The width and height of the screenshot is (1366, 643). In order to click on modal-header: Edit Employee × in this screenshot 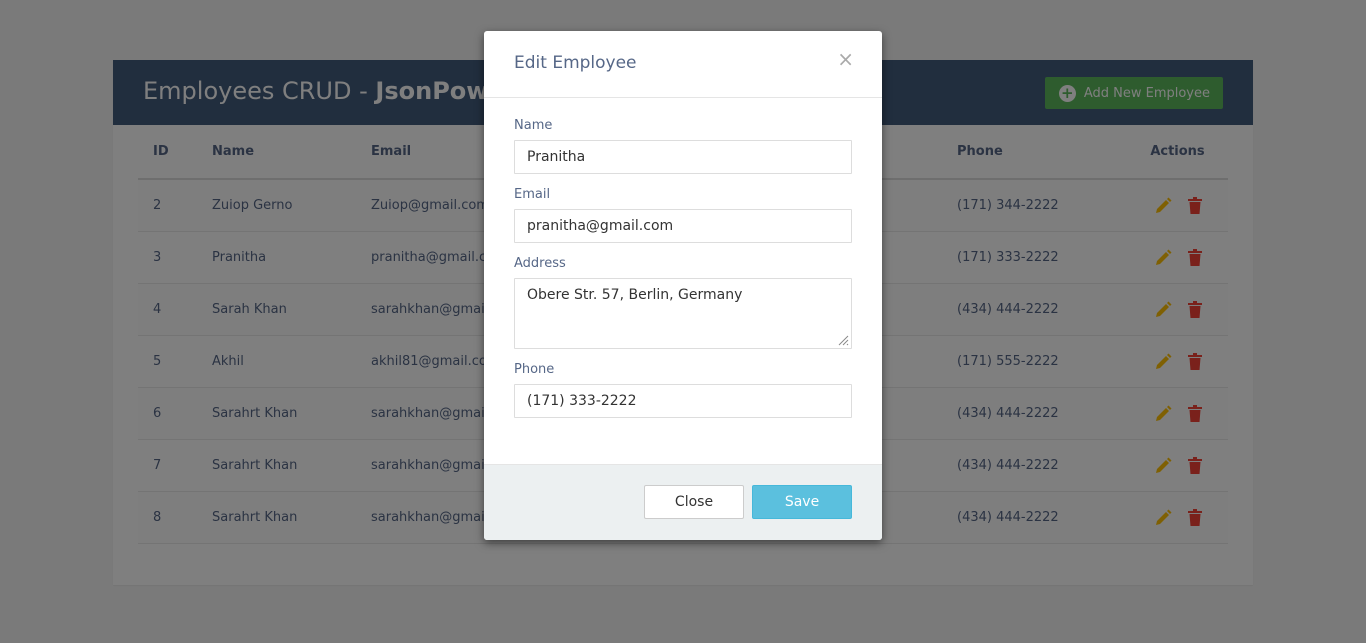, I will do `click(683, 64)`.